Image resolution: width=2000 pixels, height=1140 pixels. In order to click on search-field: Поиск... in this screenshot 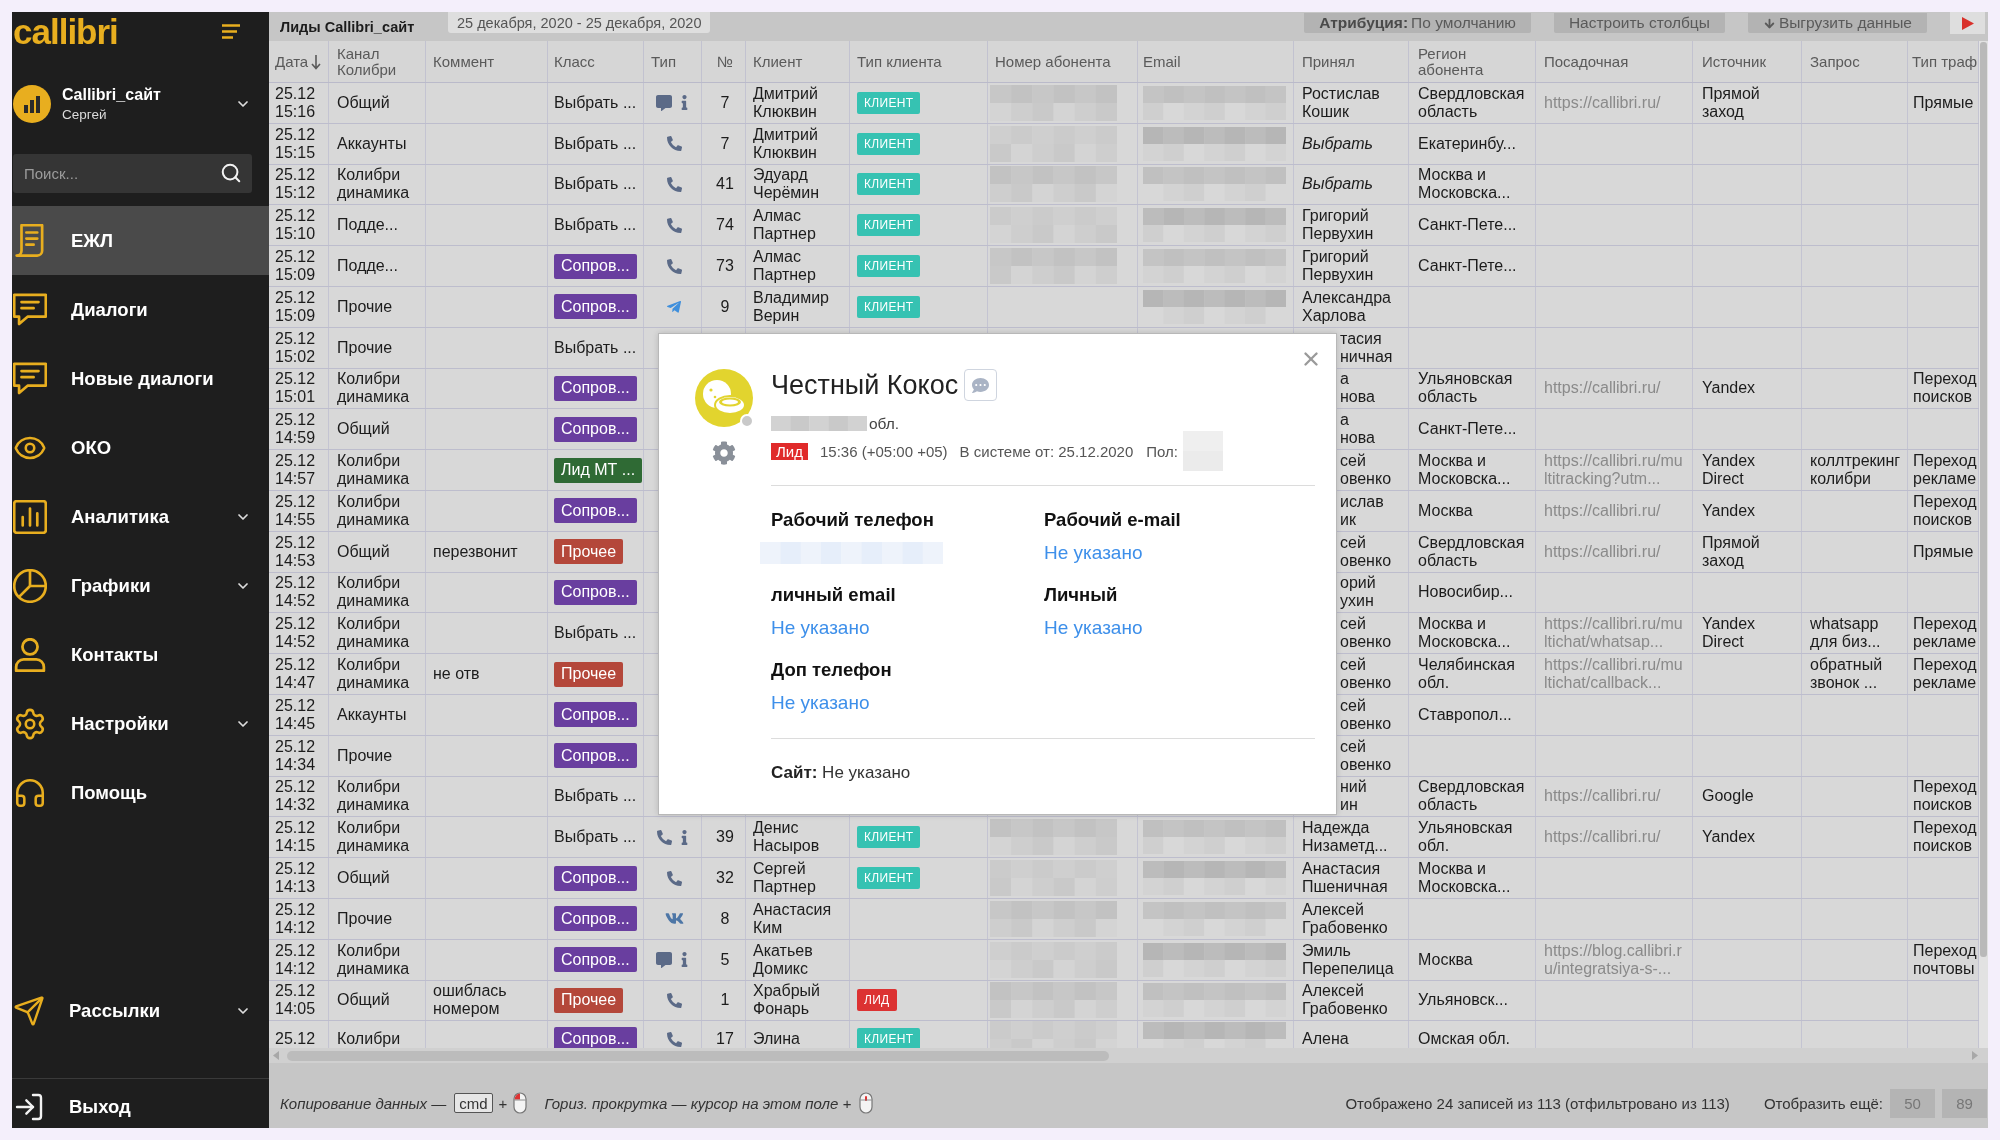, I will do `click(132, 173)`.